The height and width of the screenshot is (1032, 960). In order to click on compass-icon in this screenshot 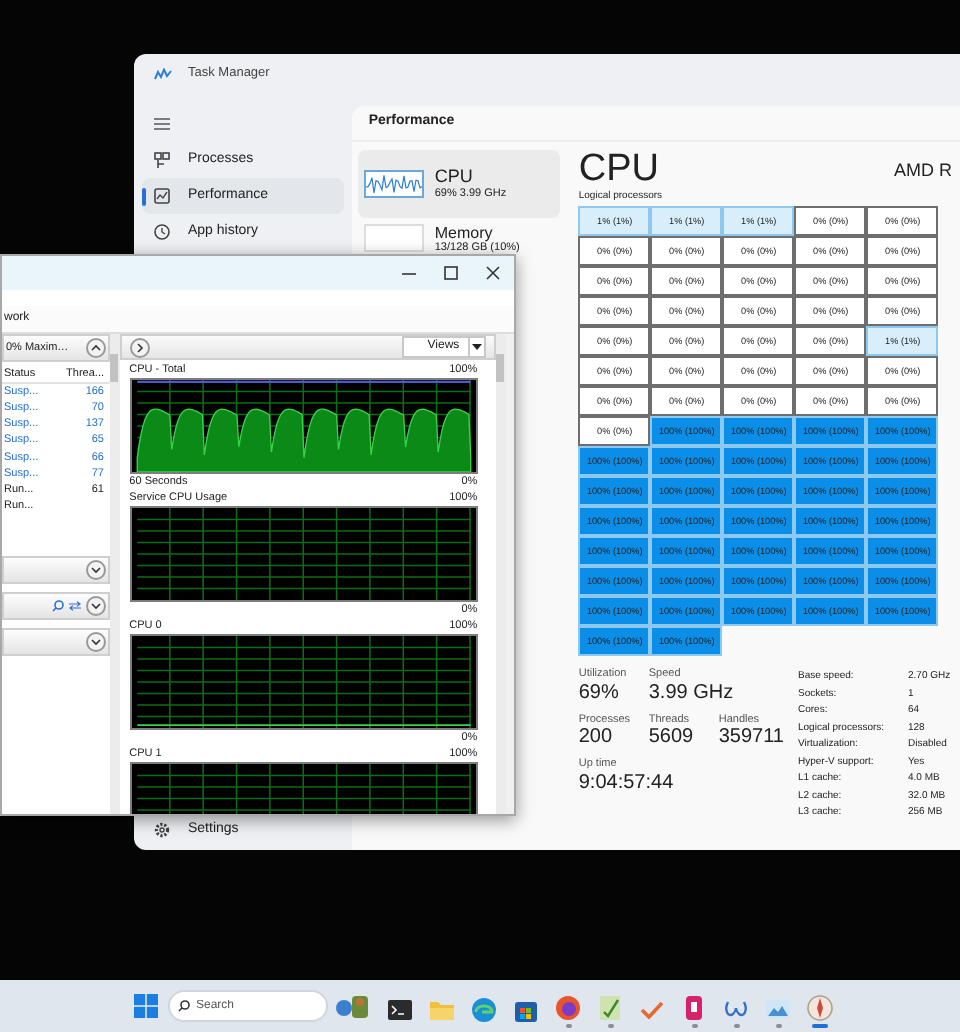, I will do `click(820, 1008)`.